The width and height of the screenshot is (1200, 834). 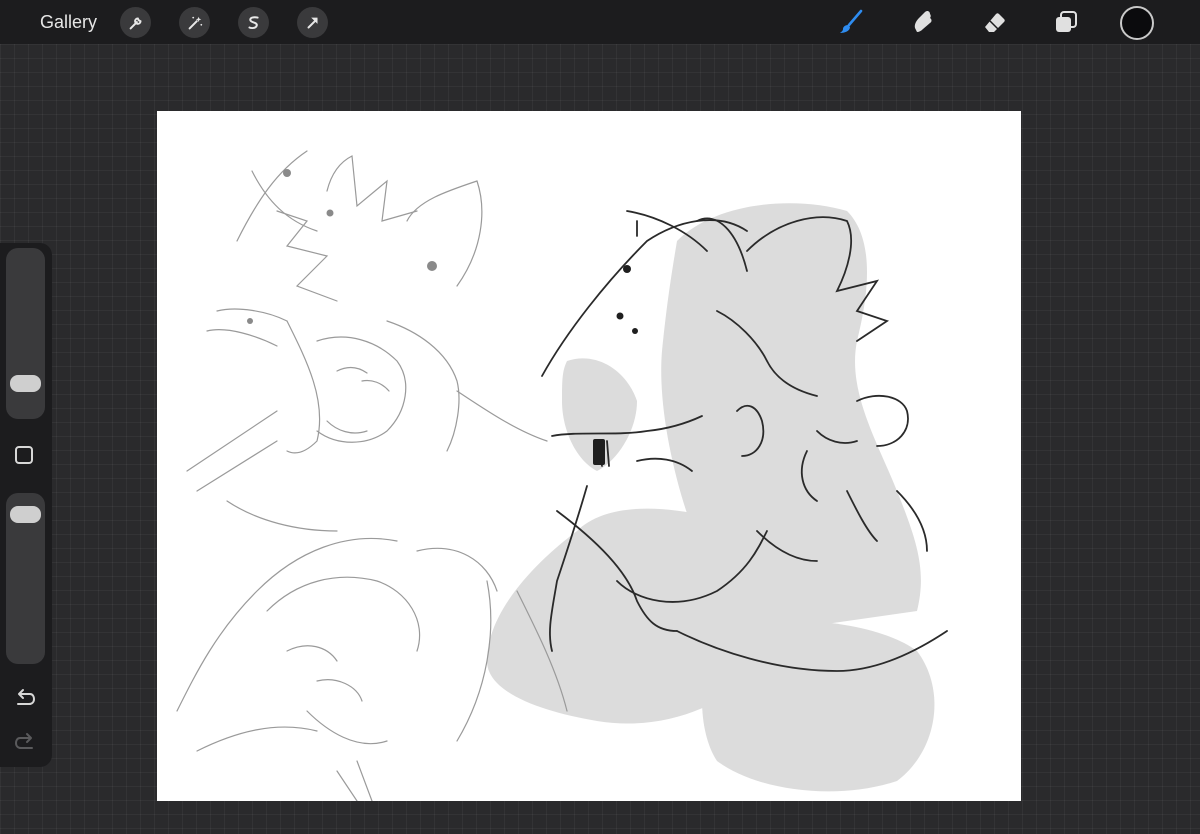 I want to click on selection-button, so click(x=253, y=22).